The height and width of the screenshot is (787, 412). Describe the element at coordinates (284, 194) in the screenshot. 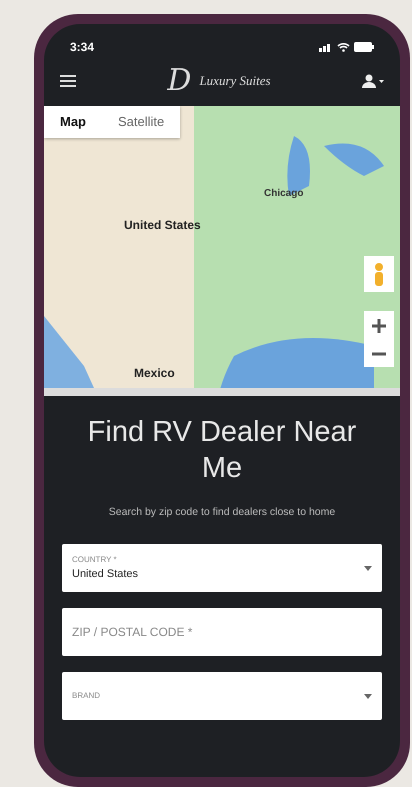

I see `map-label: Chicago` at that location.